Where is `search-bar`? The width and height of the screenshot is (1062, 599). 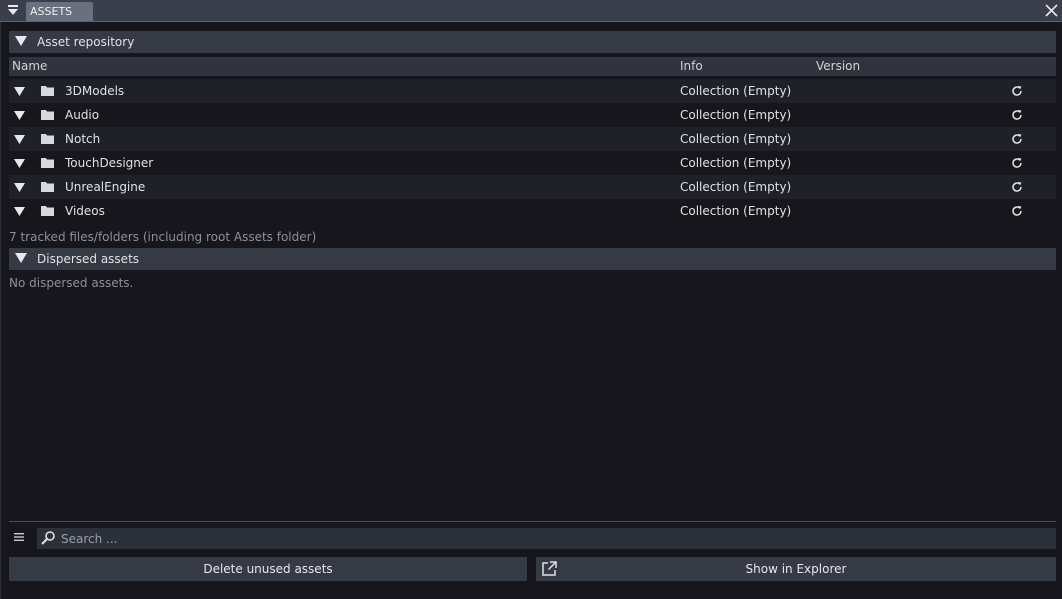
search-bar is located at coordinates (546, 538).